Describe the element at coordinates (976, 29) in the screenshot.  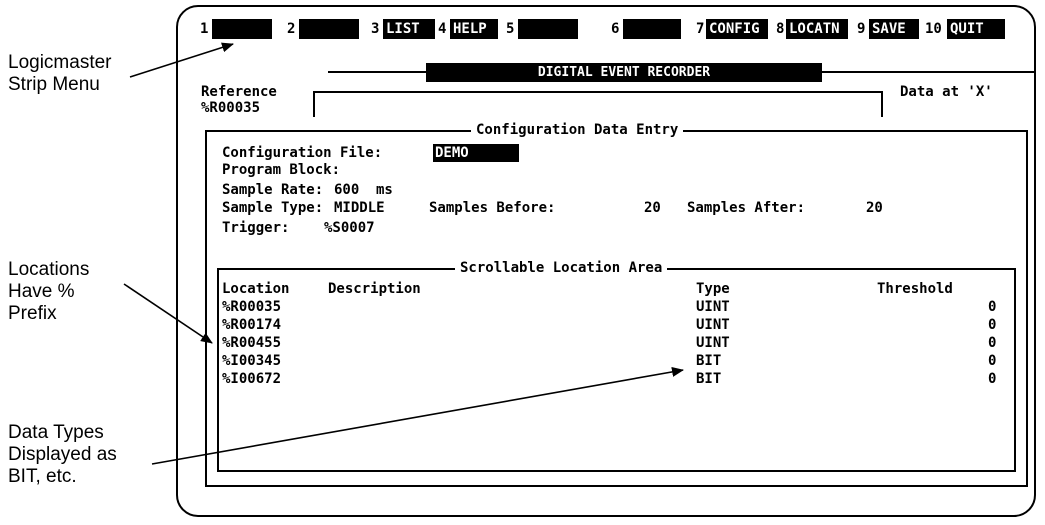
I see `fkey-label: QUIT` at that location.